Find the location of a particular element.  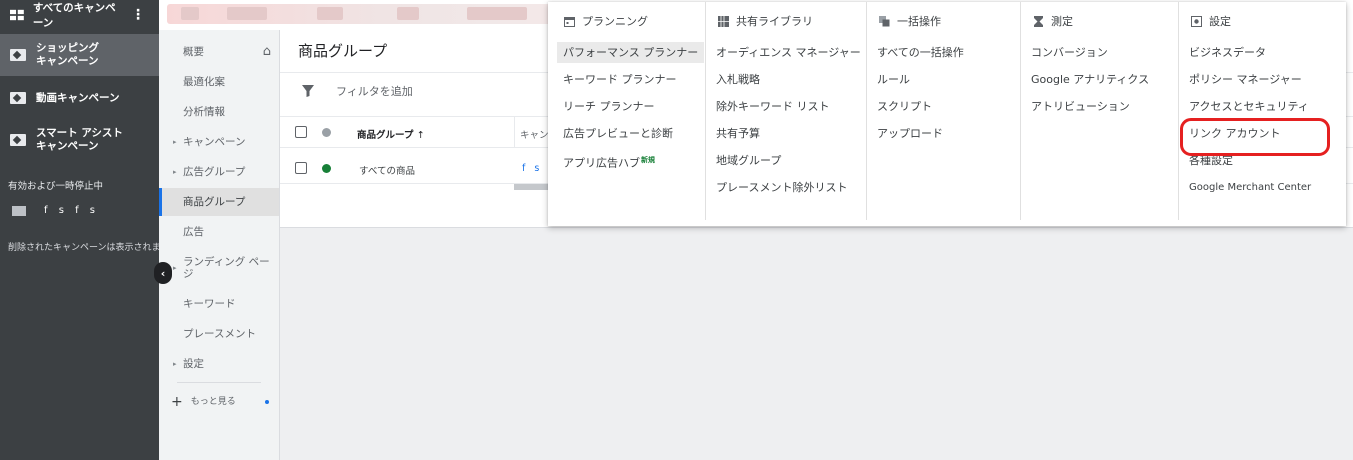

nav-item-label: キャンペーン is located at coordinates (214, 142).